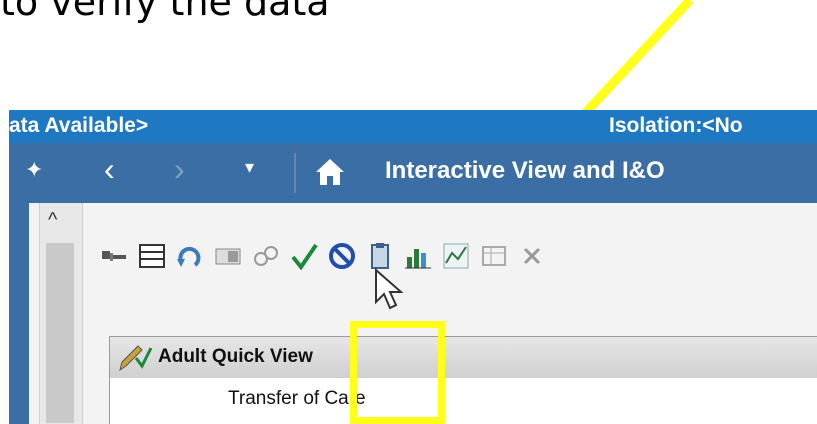  I want to click on clipboard-icon, so click(380, 256).